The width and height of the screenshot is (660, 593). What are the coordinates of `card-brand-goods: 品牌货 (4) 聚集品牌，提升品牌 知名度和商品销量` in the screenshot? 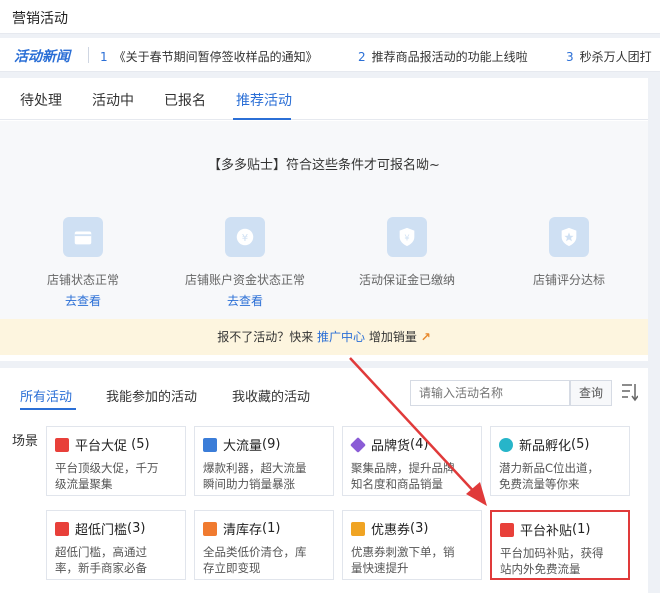 It's located at (412, 461).